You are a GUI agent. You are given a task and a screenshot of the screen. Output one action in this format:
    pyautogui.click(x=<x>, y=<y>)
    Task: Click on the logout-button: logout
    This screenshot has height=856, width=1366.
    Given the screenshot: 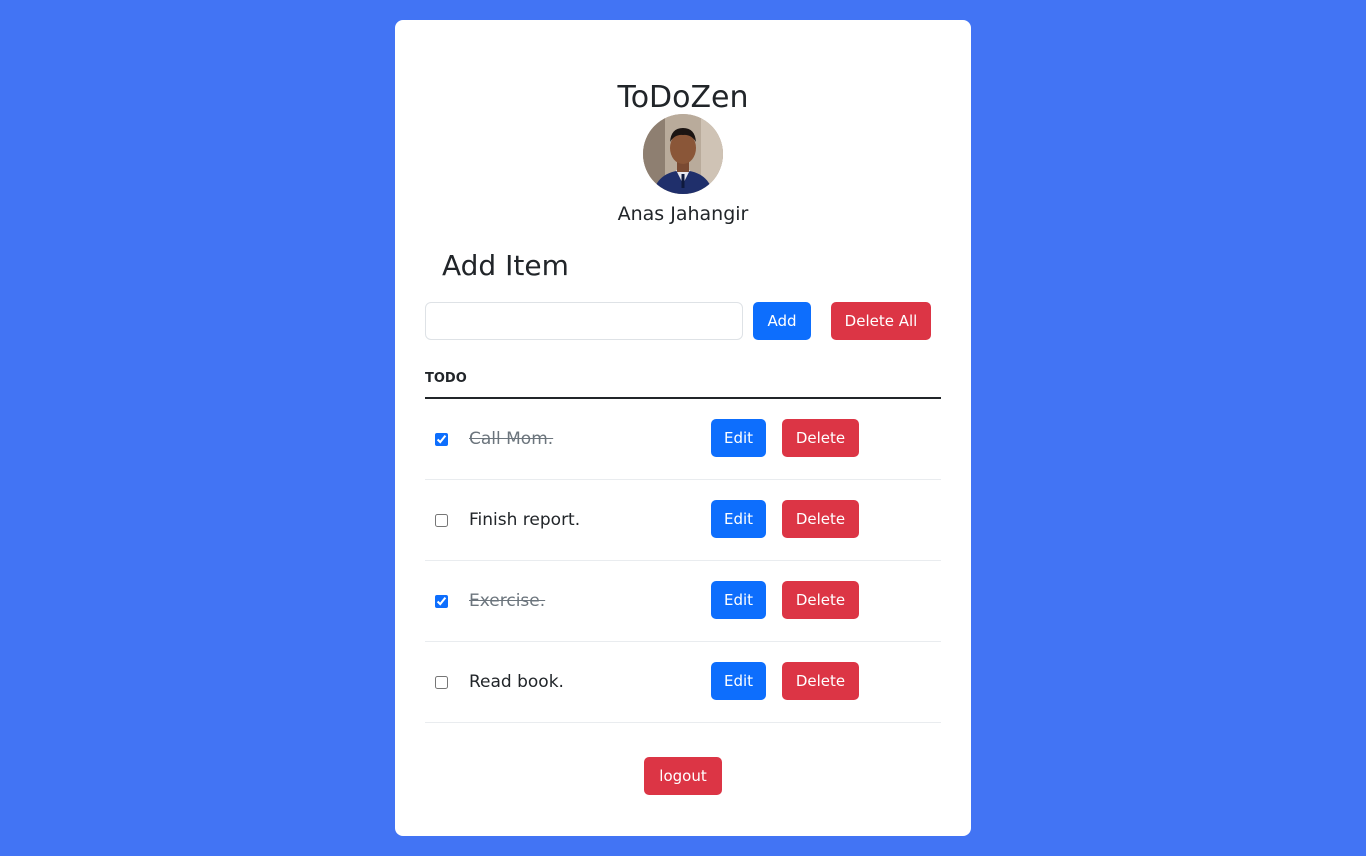 What is the action you would take?
    pyautogui.click(x=683, y=776)
    